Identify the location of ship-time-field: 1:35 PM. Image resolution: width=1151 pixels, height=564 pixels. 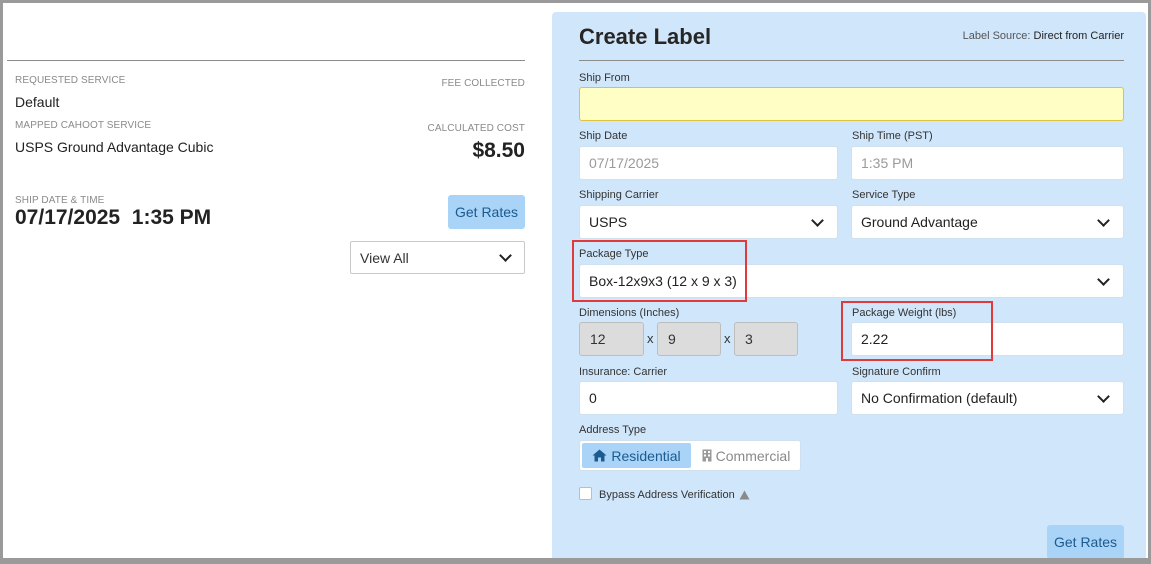
(987, 163).